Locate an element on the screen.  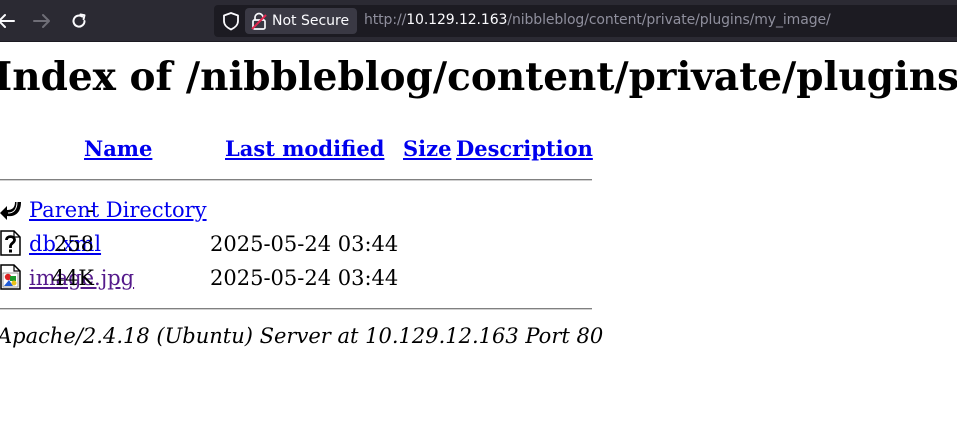
column-header-description: Description is located at coordinates (524, 148).